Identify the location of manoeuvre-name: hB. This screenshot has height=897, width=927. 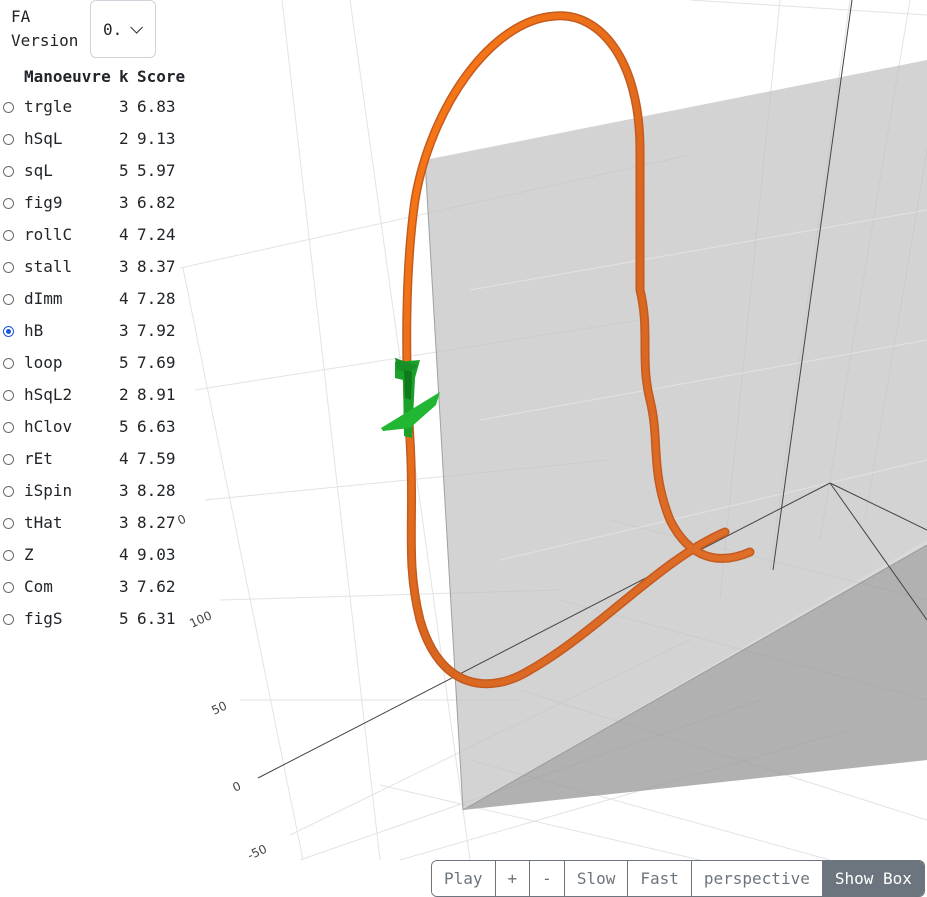
(34, 330).